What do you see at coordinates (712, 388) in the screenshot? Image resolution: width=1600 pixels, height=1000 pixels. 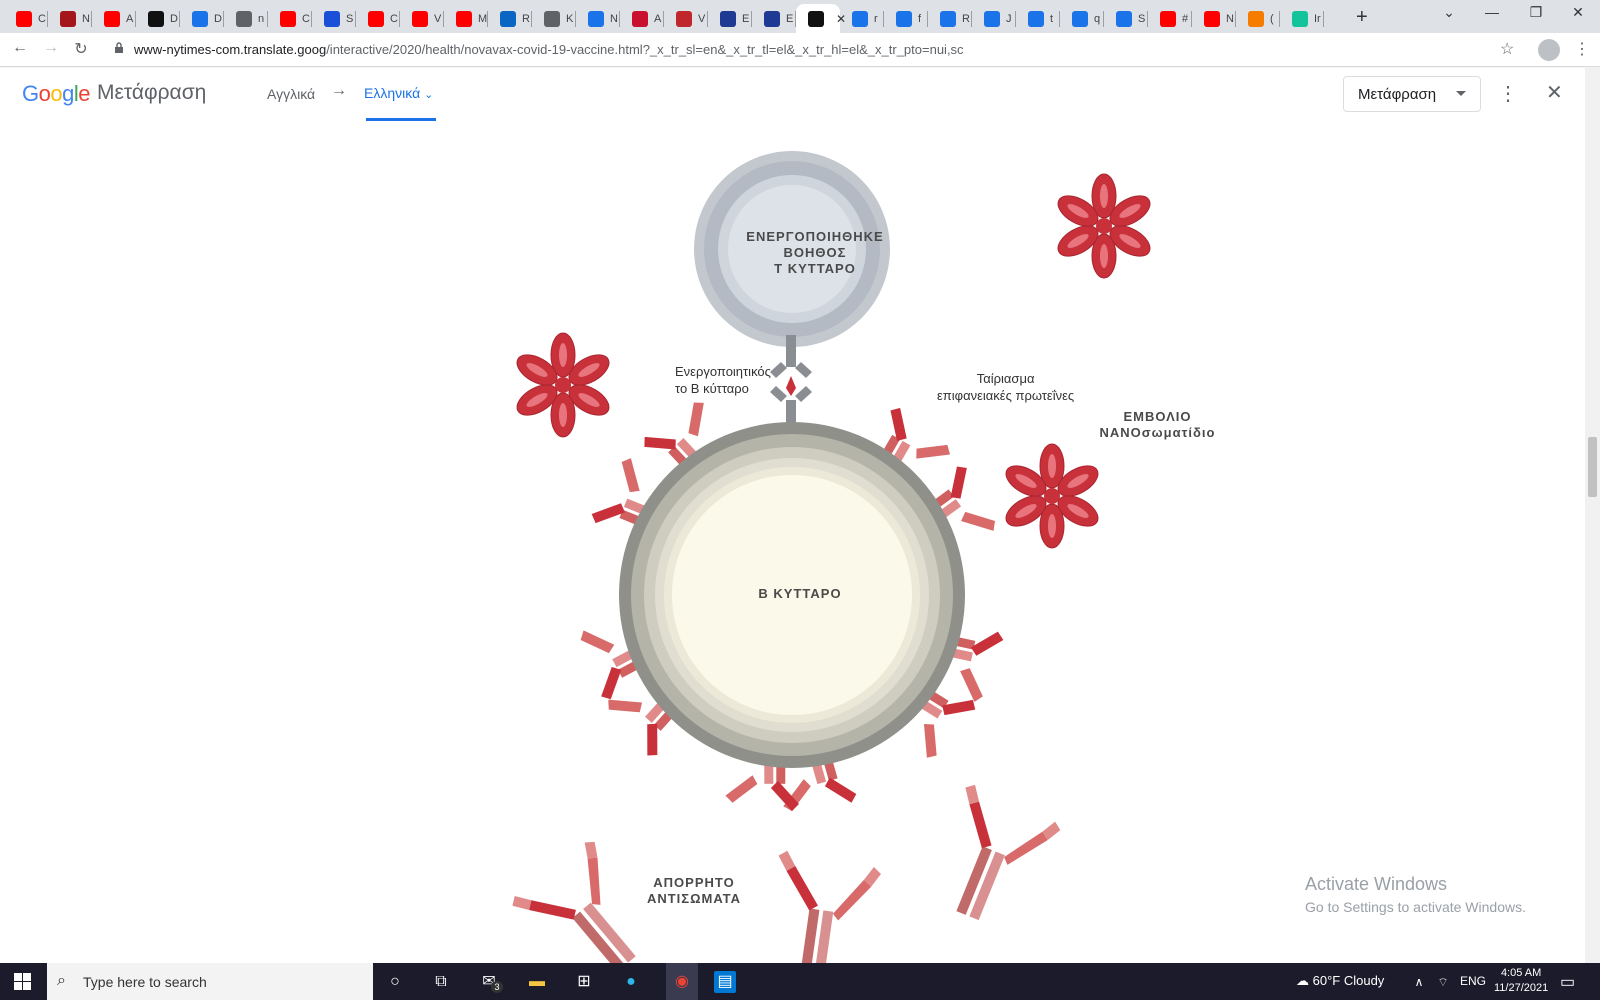 I see `note-line: το Β κύτταρο` at bounding box center [712, 388].